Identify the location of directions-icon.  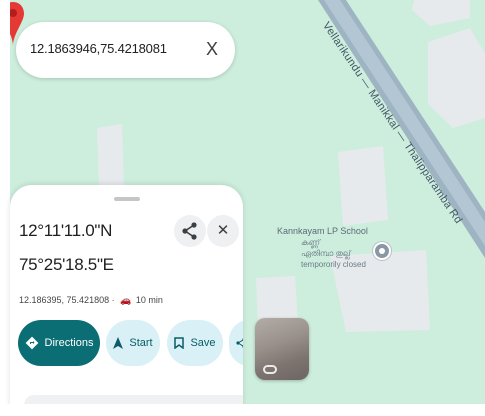
(31, 343).